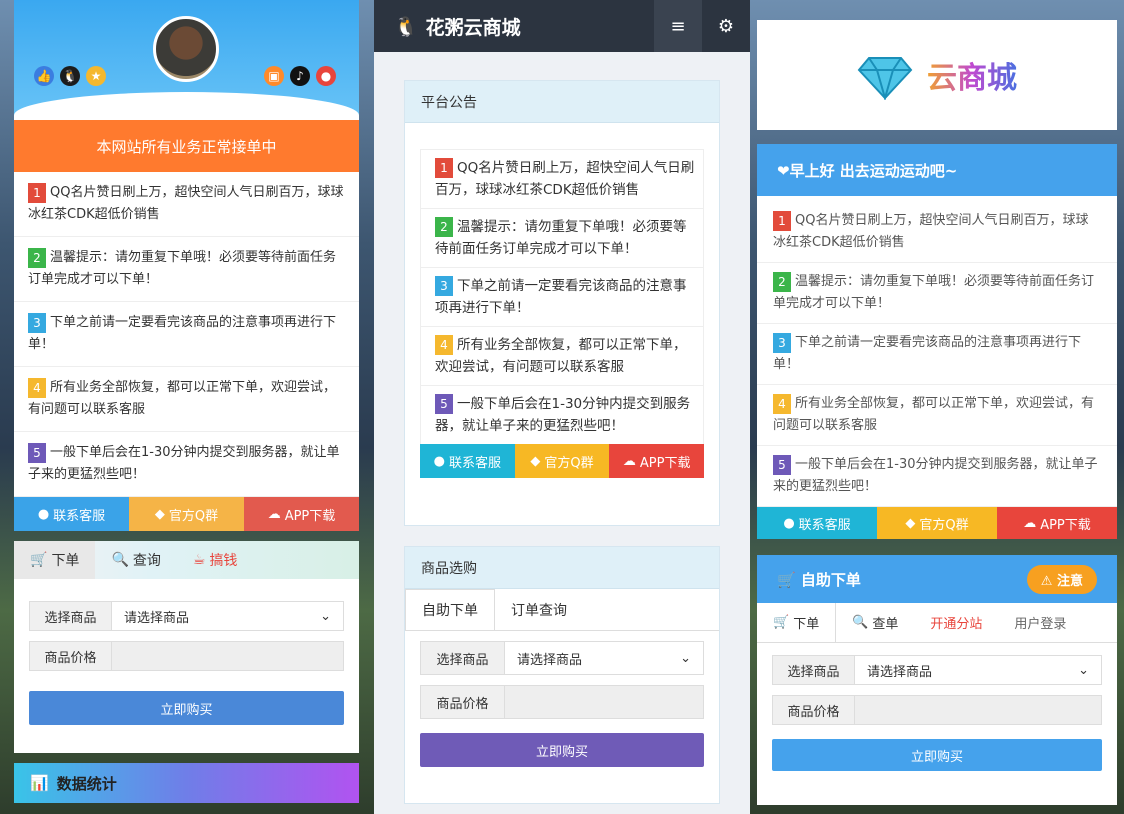  What do you see at coordinates (186, 204) in the screenshot?
I see `list-item: 1 QQ名片赞日刷上万，超快空间人气日刷百万，球球冰红茶CDK超低价销售` at bounding box center [186, 204].